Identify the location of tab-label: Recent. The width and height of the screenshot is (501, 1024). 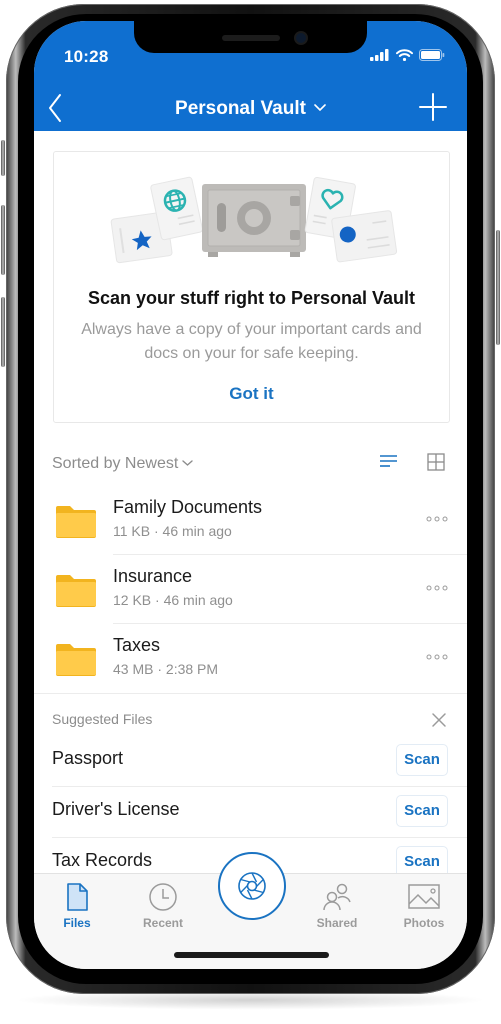
(162, 923).